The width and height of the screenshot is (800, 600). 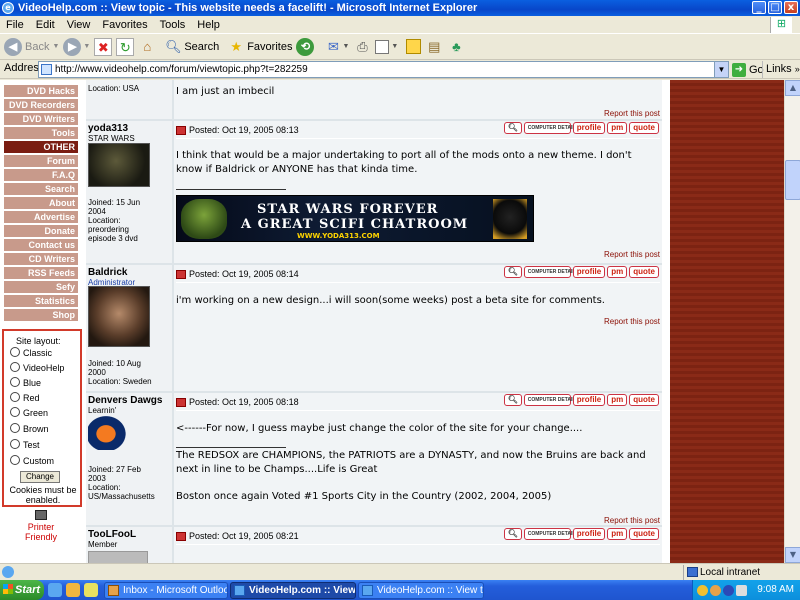 I want to click on desktop-quicklaunch-icon, so click(x=91, y=590).